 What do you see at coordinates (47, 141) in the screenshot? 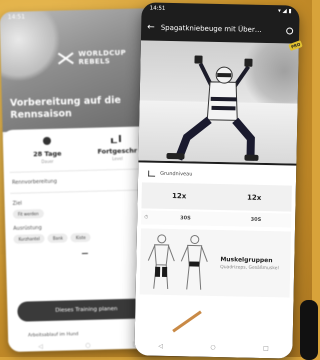
I see `calendar-icon` at bounding box center [47, 141].